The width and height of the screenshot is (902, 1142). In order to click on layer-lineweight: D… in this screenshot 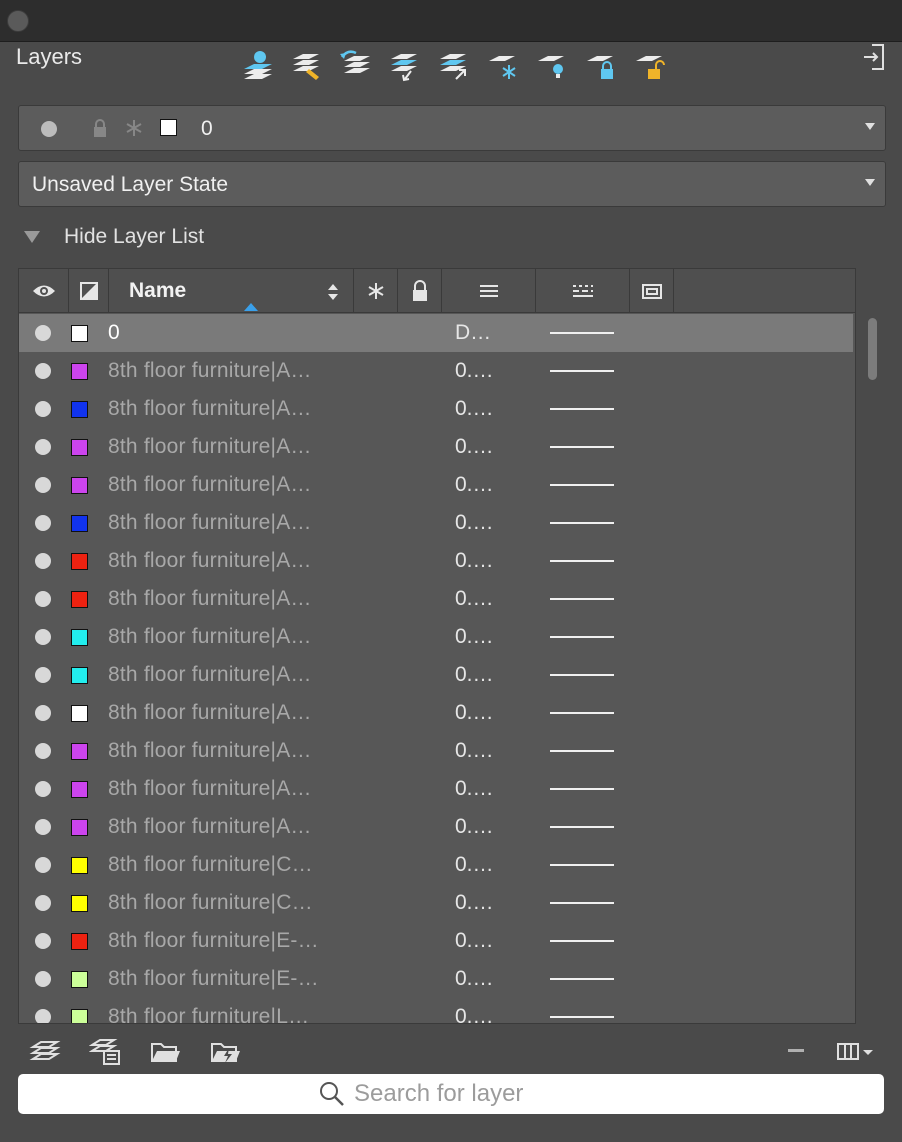, I will do `click(473, 333)`.